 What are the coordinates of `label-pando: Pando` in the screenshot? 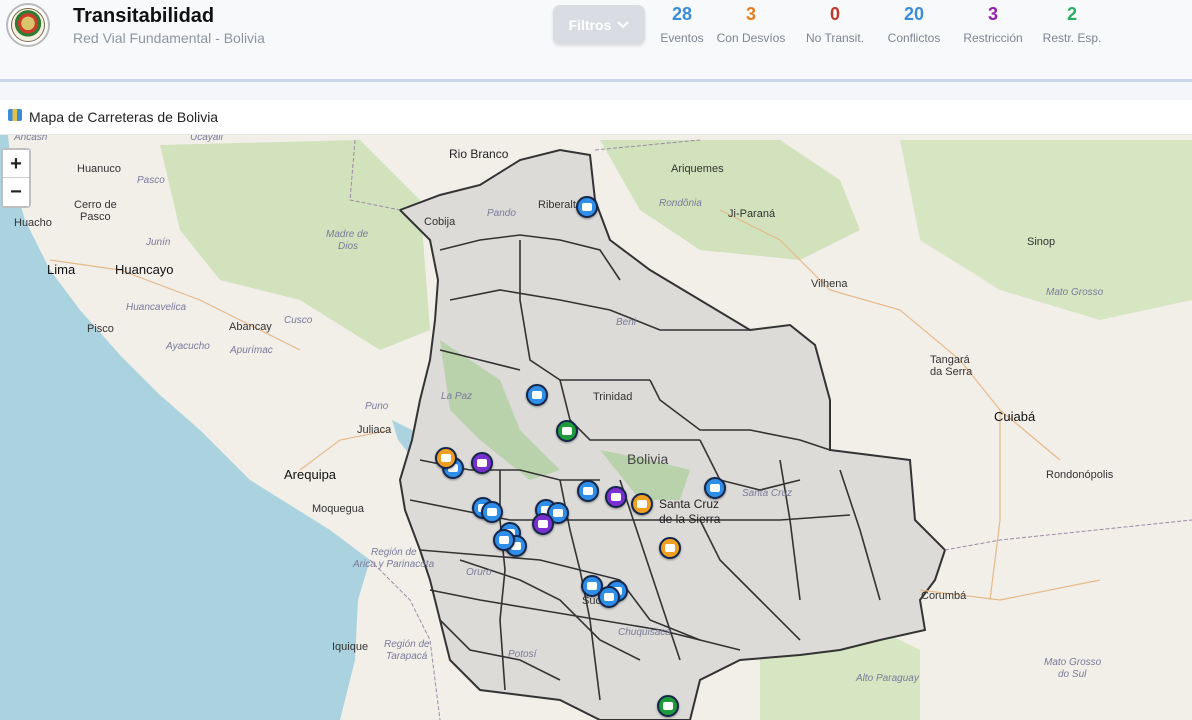 It's located at (501, 213).